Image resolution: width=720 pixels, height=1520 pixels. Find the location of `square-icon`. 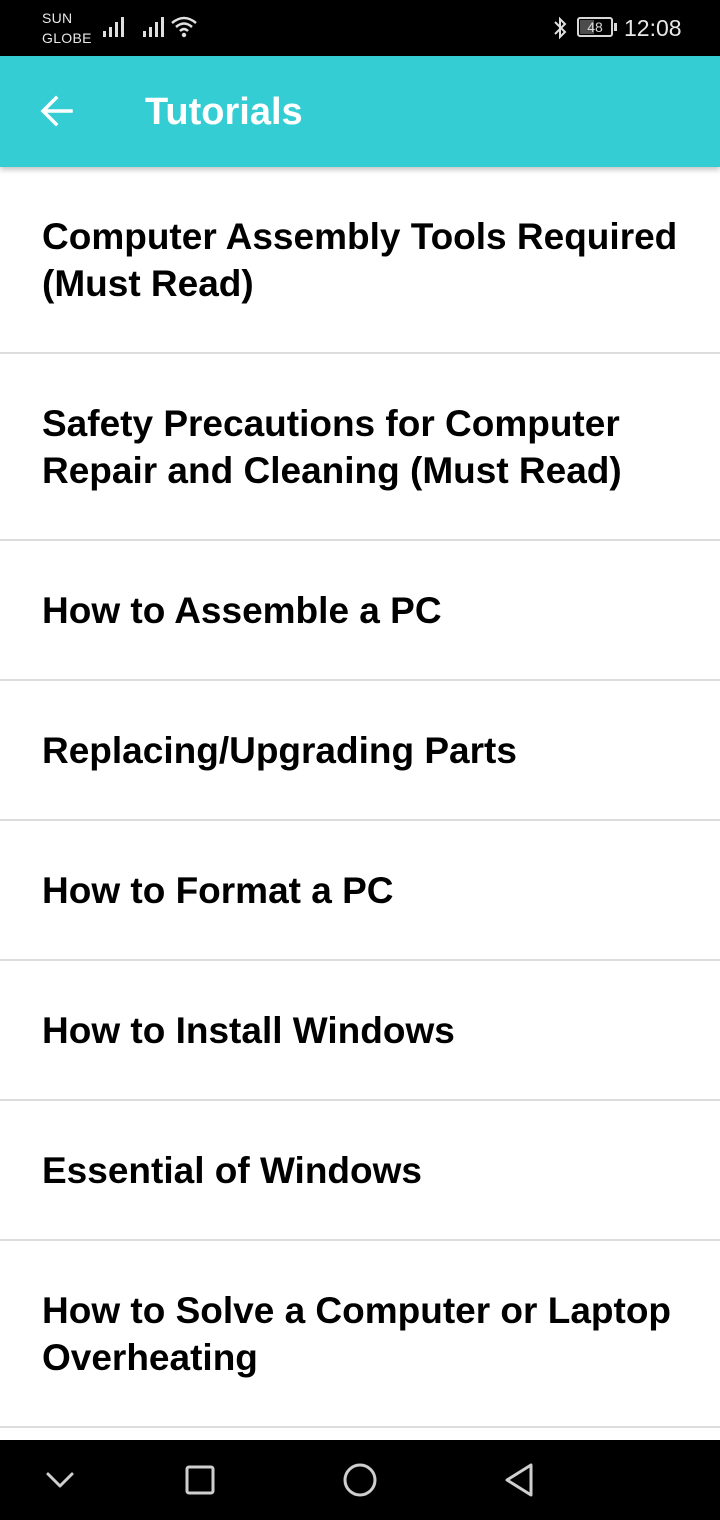

square-icon is located at coordinates (200, 1480).